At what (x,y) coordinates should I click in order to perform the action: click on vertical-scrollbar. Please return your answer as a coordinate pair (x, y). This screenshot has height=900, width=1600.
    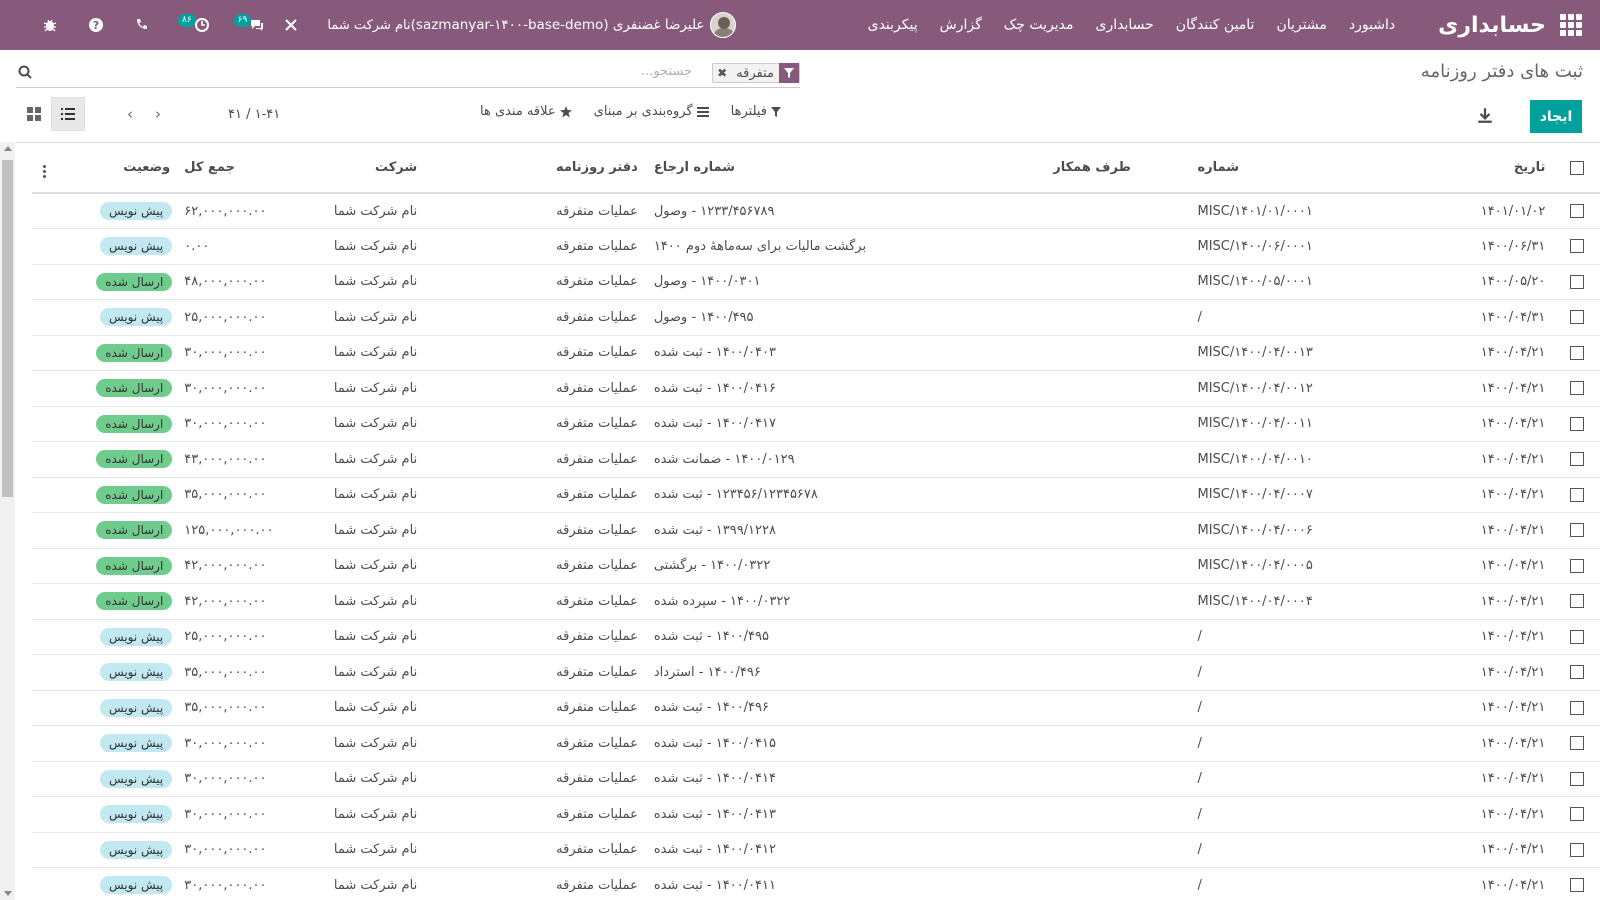
    Looking at the image, I should click on (7, 521).